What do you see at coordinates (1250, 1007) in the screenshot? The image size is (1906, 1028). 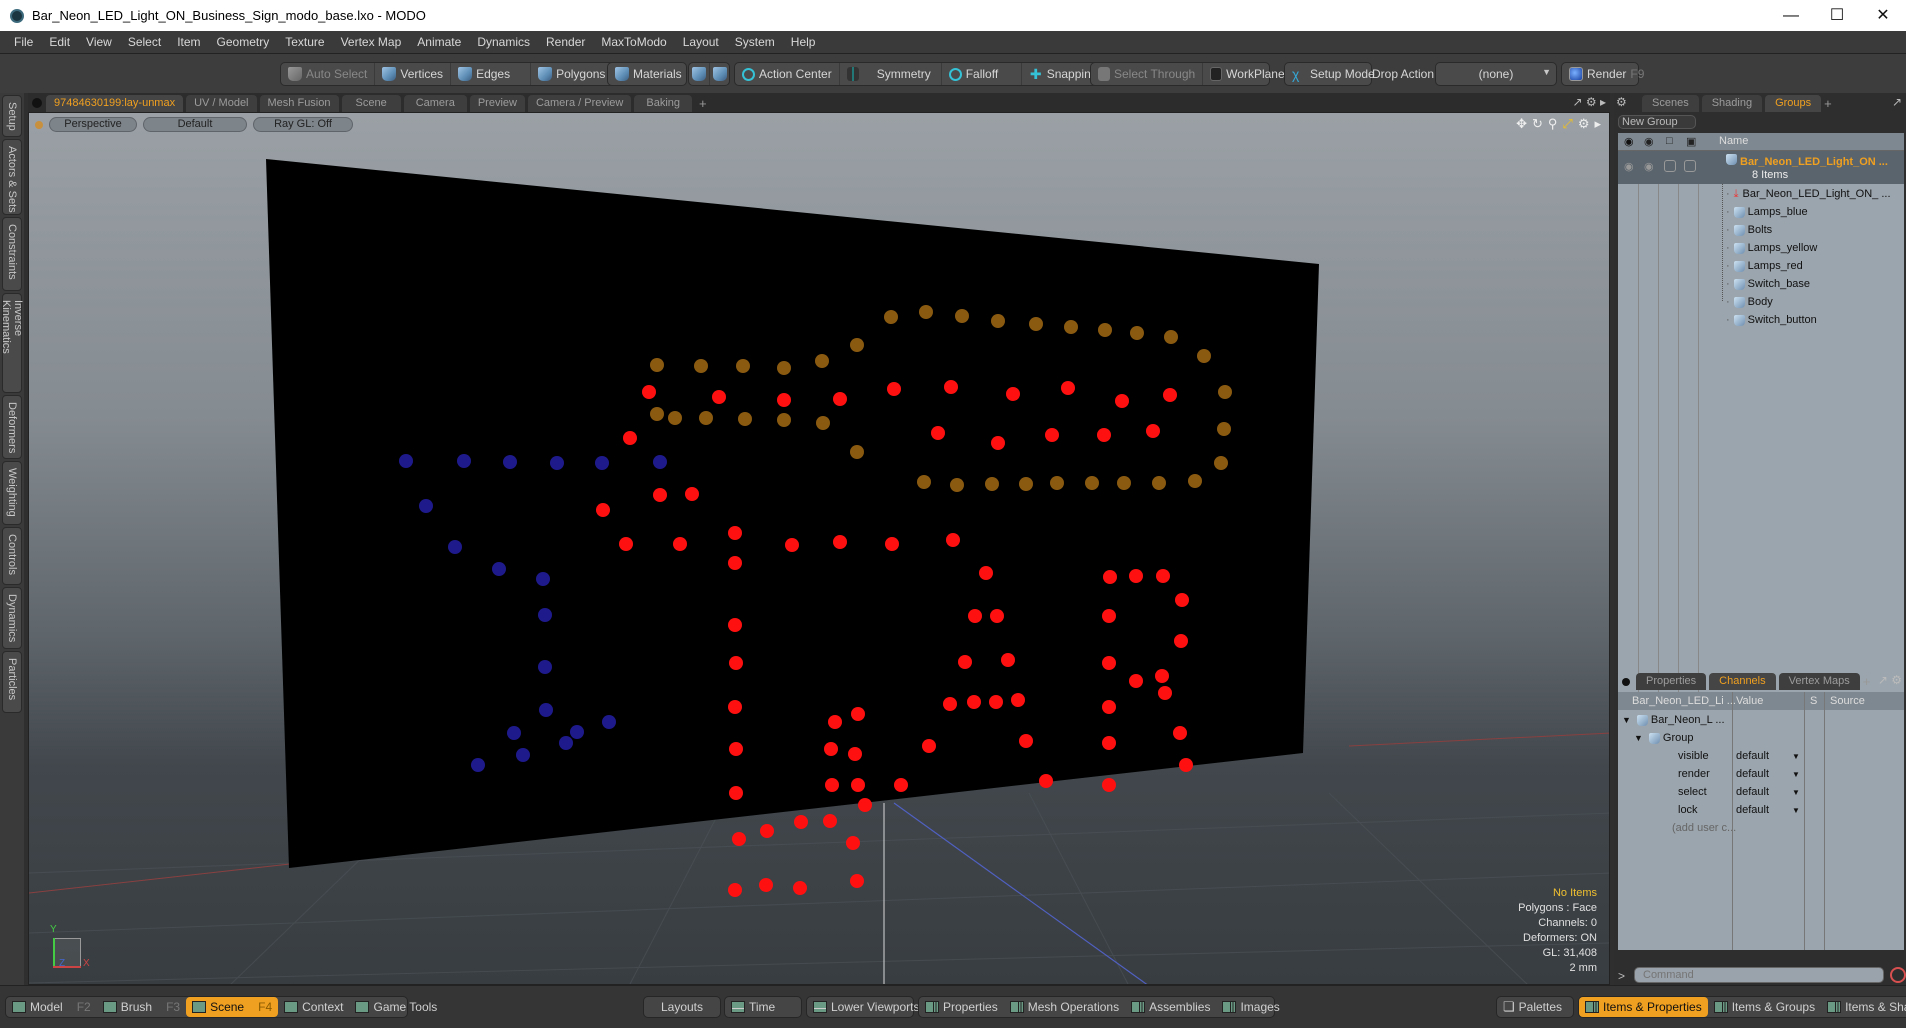 I see `images-panel-button: Images` at bounding box center [1250, 1007].